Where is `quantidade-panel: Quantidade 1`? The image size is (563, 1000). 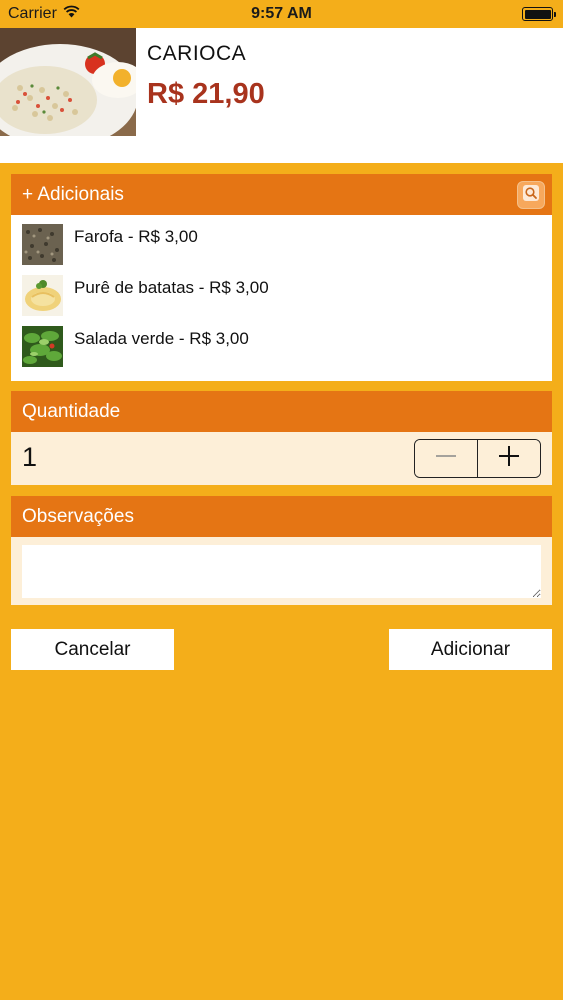 quantidade-panel: Quantidade 1 is located at coordinates (281, 438).